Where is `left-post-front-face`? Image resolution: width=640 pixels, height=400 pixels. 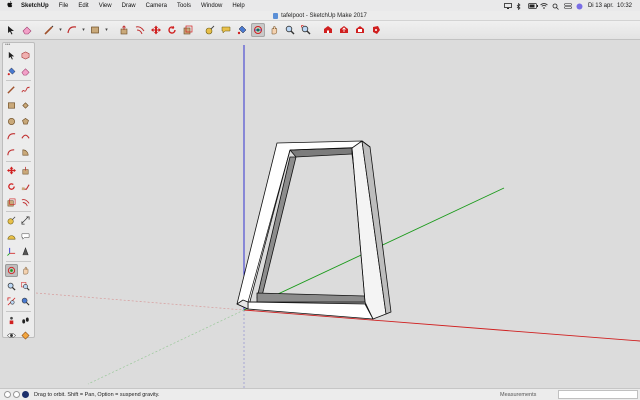 left-post-front-face is located at coordinates (303, 225).